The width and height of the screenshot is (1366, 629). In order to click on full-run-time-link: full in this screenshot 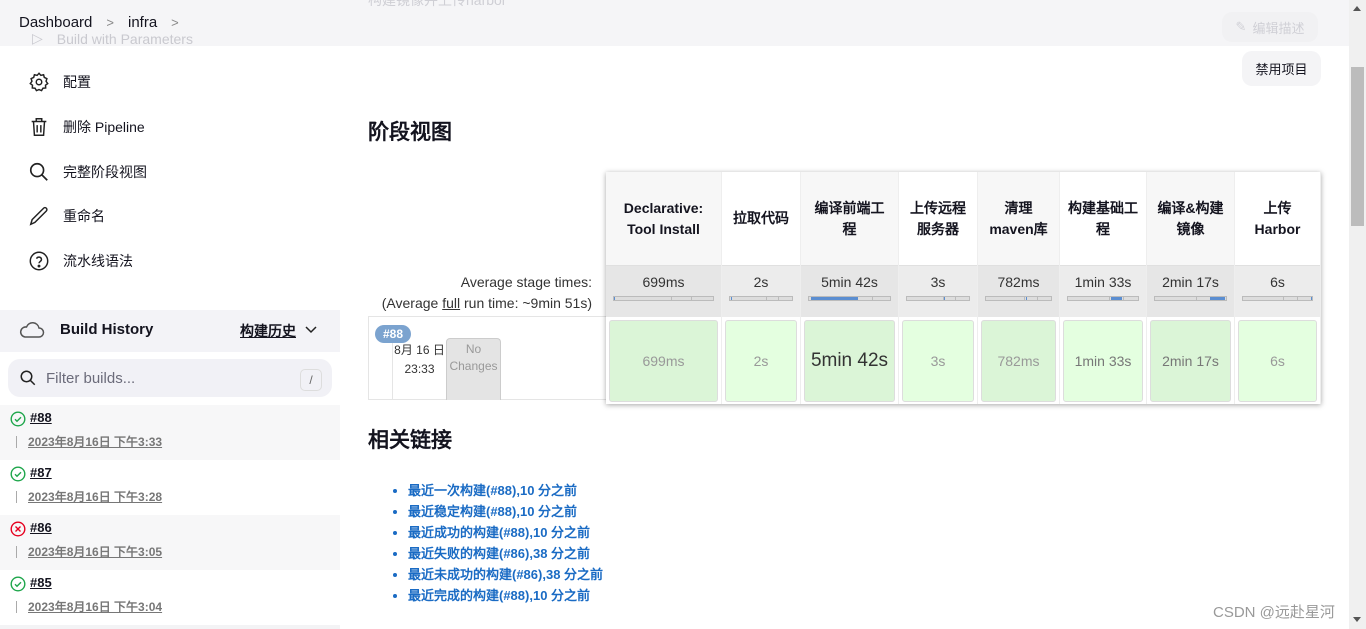, I will do `click(451, 303)`.